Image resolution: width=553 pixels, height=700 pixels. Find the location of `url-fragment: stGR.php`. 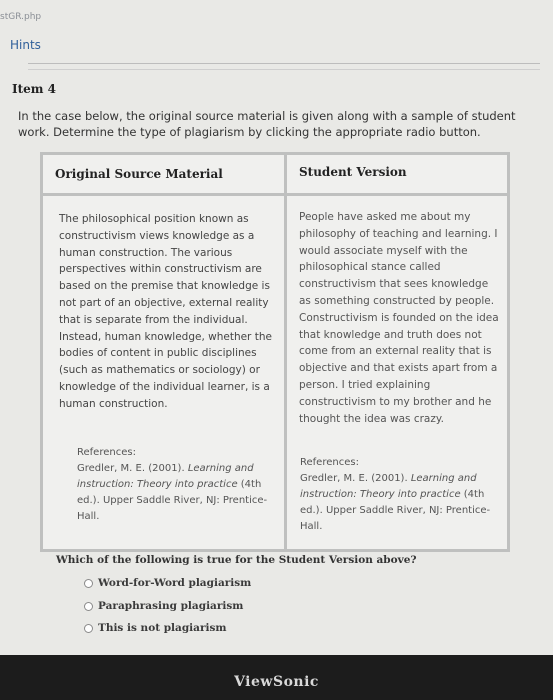

url-fragment: stGR.php is located at coordinates (21, 17).